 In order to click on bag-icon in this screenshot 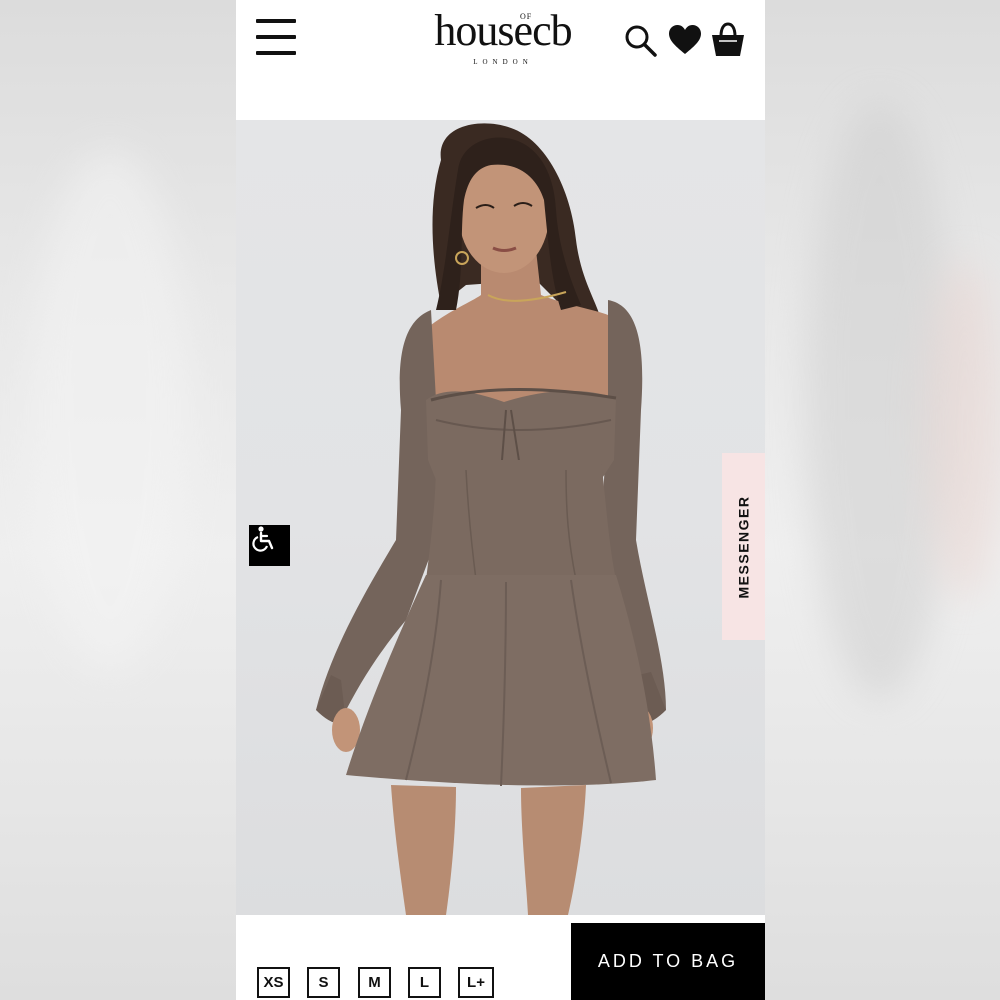, I will do `click(728, 40)`.